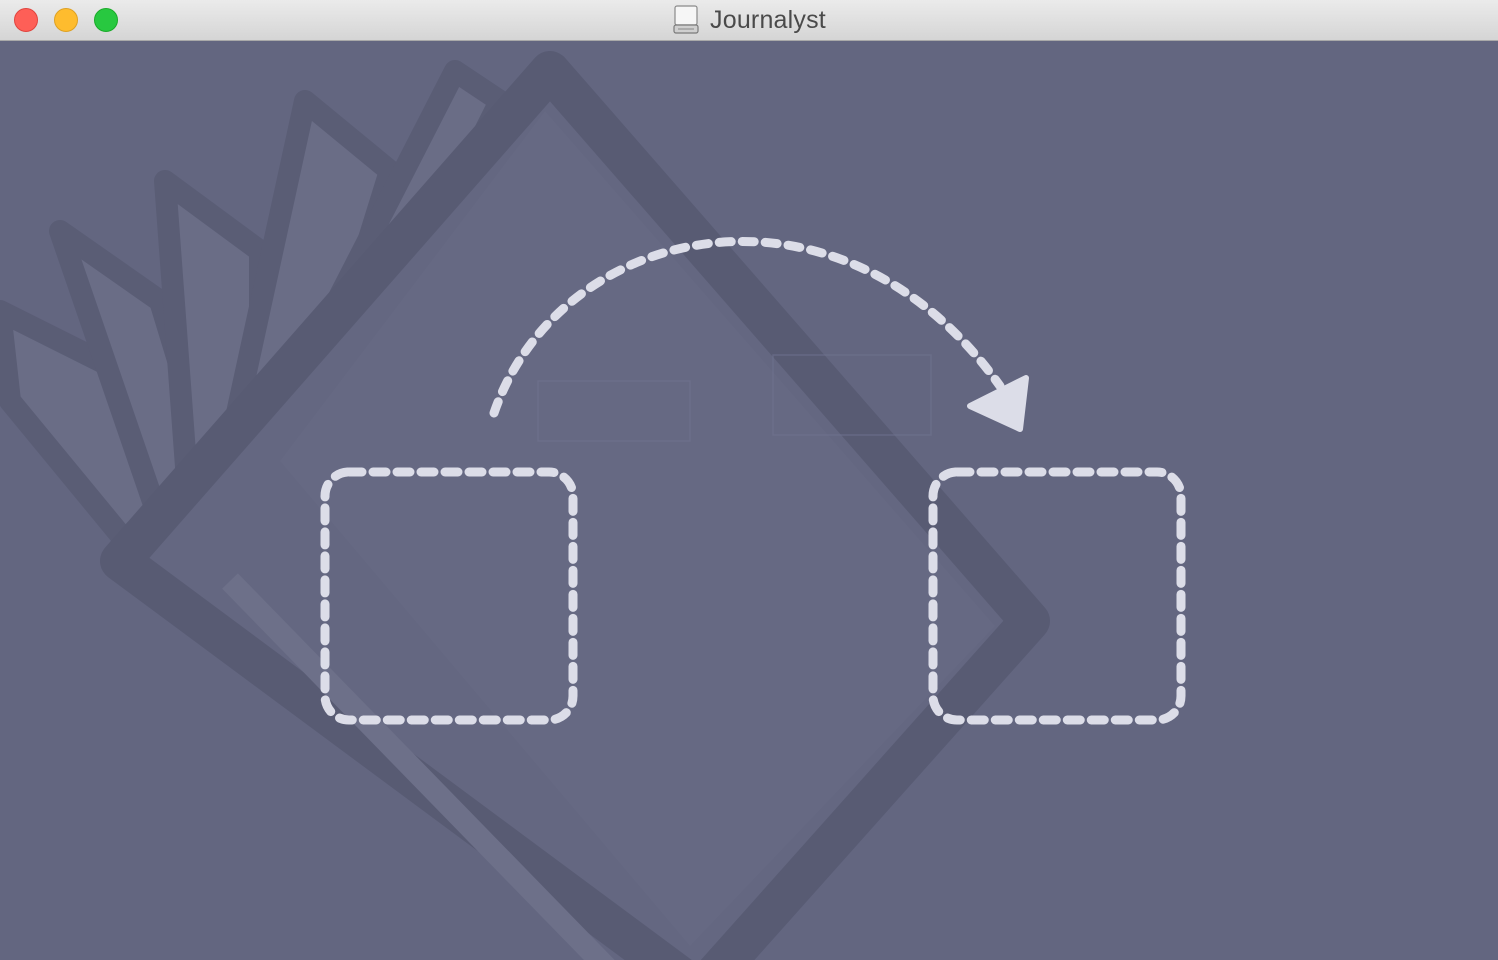 Image resolution: width=1498 pixels, height=960 pixels. I want to click on drive-icon, so click(686, 20).